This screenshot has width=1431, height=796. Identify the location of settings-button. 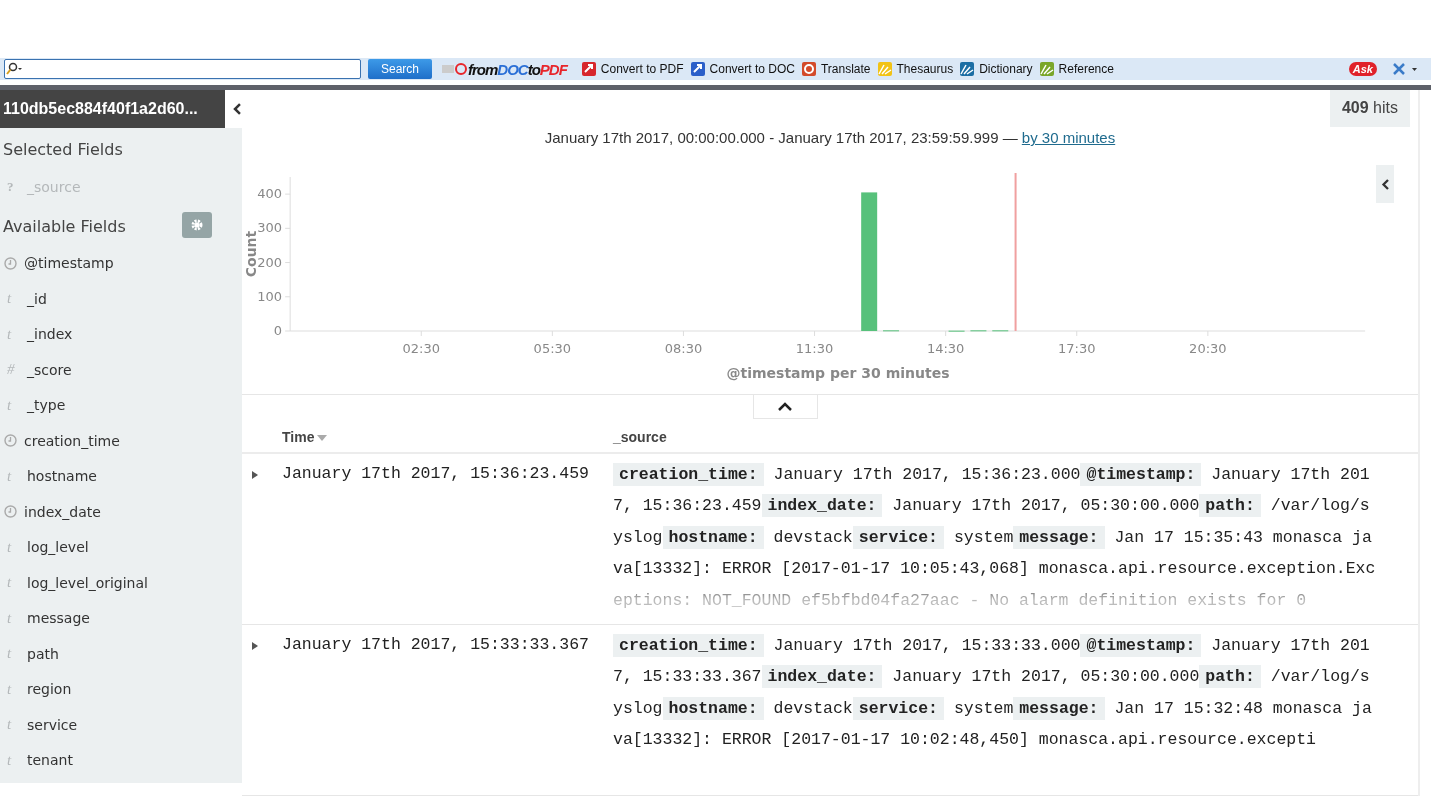
(197, 225).